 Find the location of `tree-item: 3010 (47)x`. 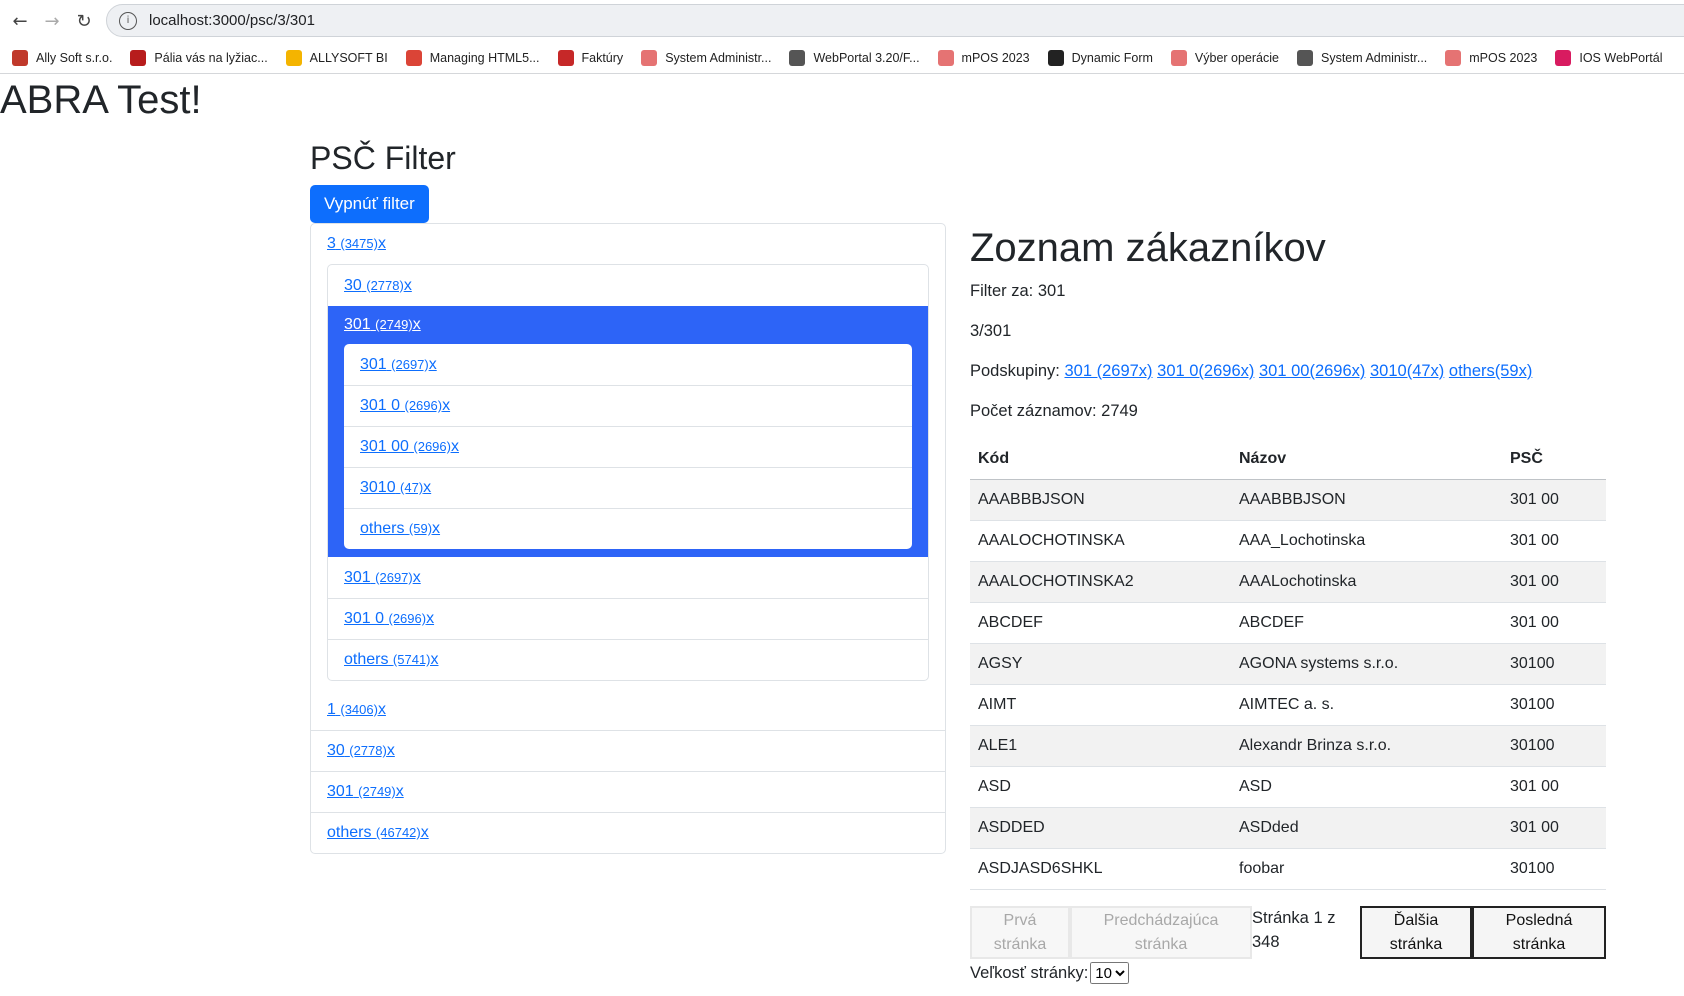

tree-item: 3010 (47)x is located at coordinates (628, 487).